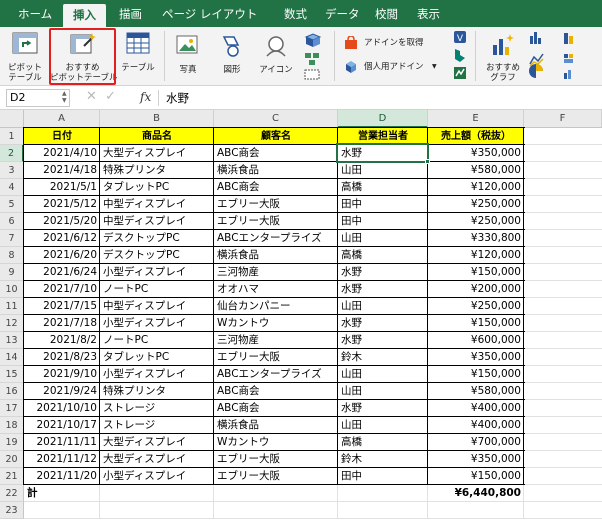 The image size is (602, 531). Describe the element at coordinates (12, 357) in the screenshot. I see `row-header-14: 14` at that location.